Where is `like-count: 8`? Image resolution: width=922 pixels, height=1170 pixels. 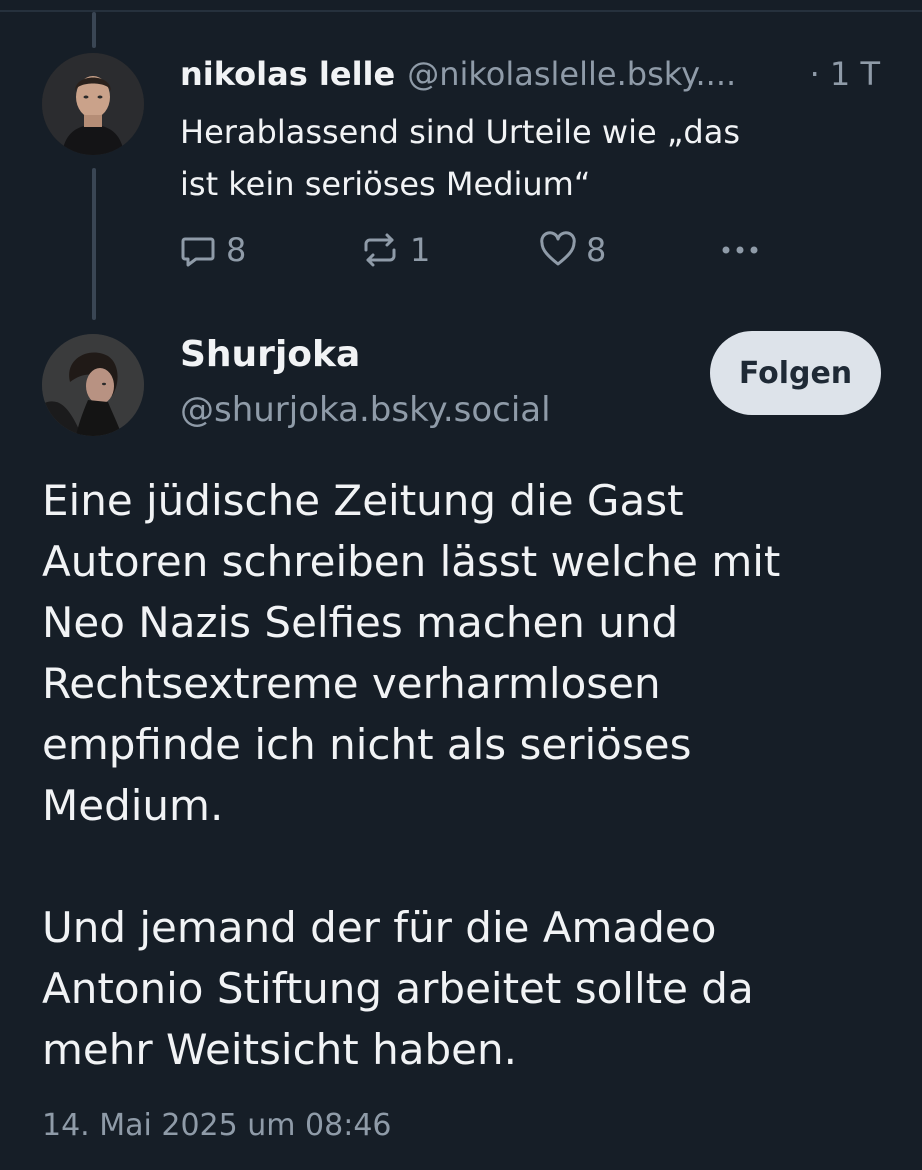
like-count: 8 is located at coordinates (596, 250).